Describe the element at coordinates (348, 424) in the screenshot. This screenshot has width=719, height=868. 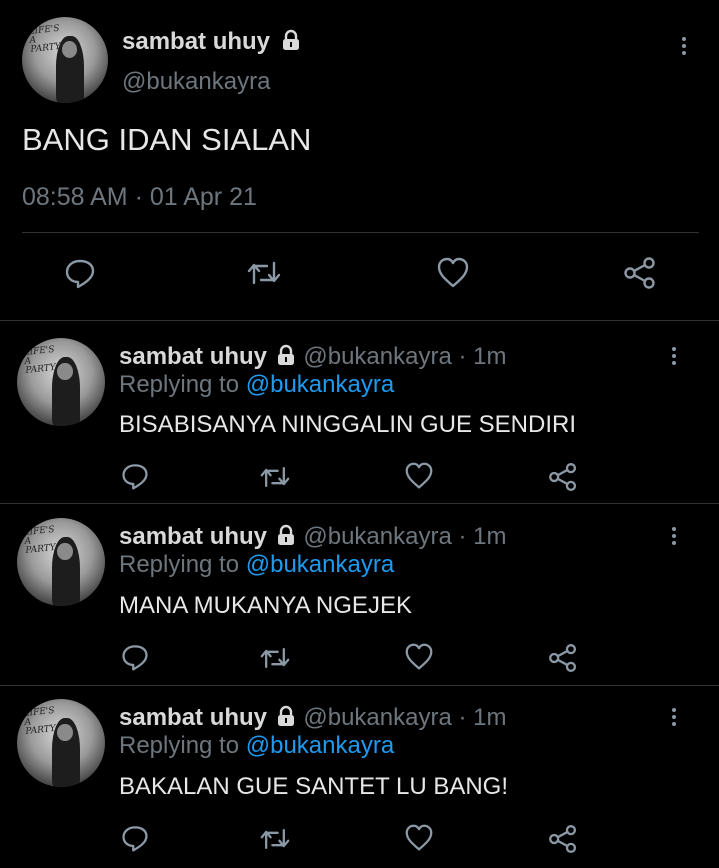
I see `tweet-text: BISABISANYA NINGGALIN GUE SENDIRI` at that location.